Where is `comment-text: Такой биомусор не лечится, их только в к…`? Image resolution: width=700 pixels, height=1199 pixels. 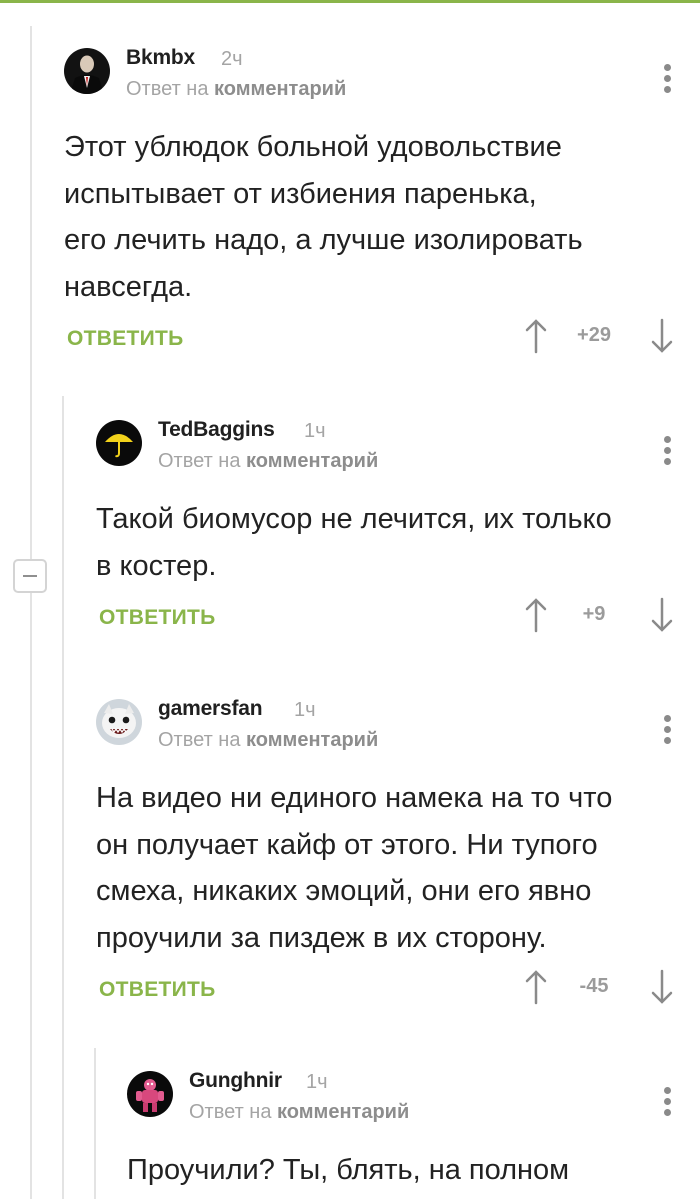 comment-text: Такой биомусор не лечится, их только в к… is located at coordinates (354, 542).